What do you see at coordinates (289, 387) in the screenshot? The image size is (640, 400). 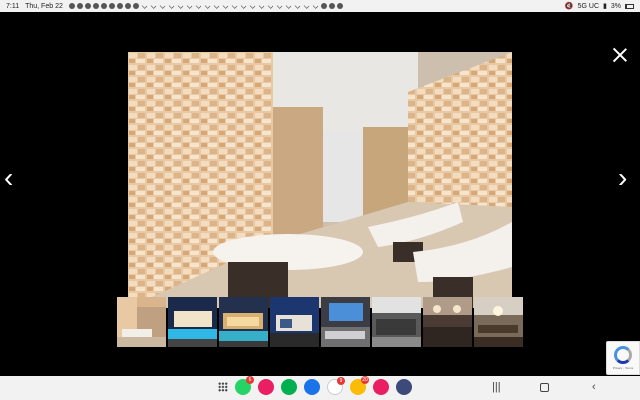 I see `chat-icon` at bounding box center [289, 387].